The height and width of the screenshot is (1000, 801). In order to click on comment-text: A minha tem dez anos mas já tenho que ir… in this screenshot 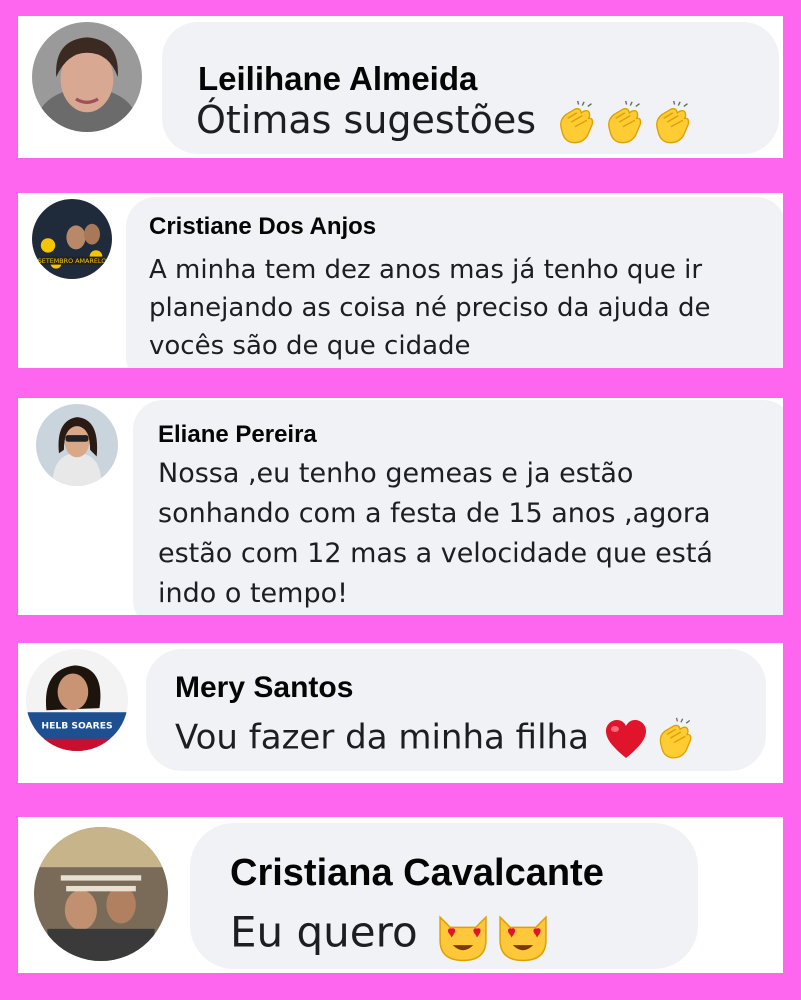, I will do `click(430, 308)`.